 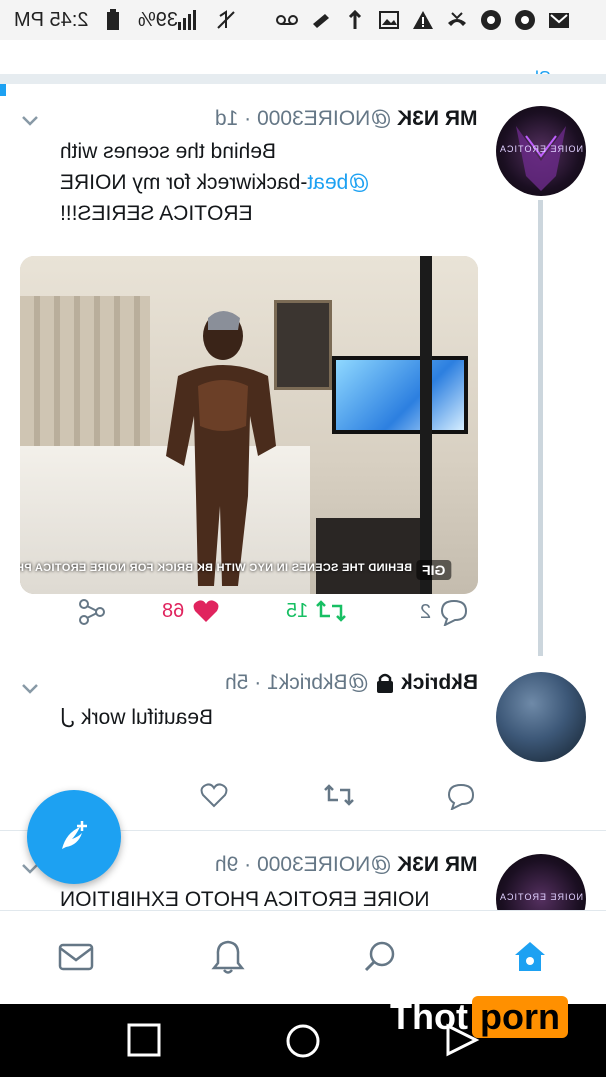 I want to click on retweet-button, so click(x=339, y=795).